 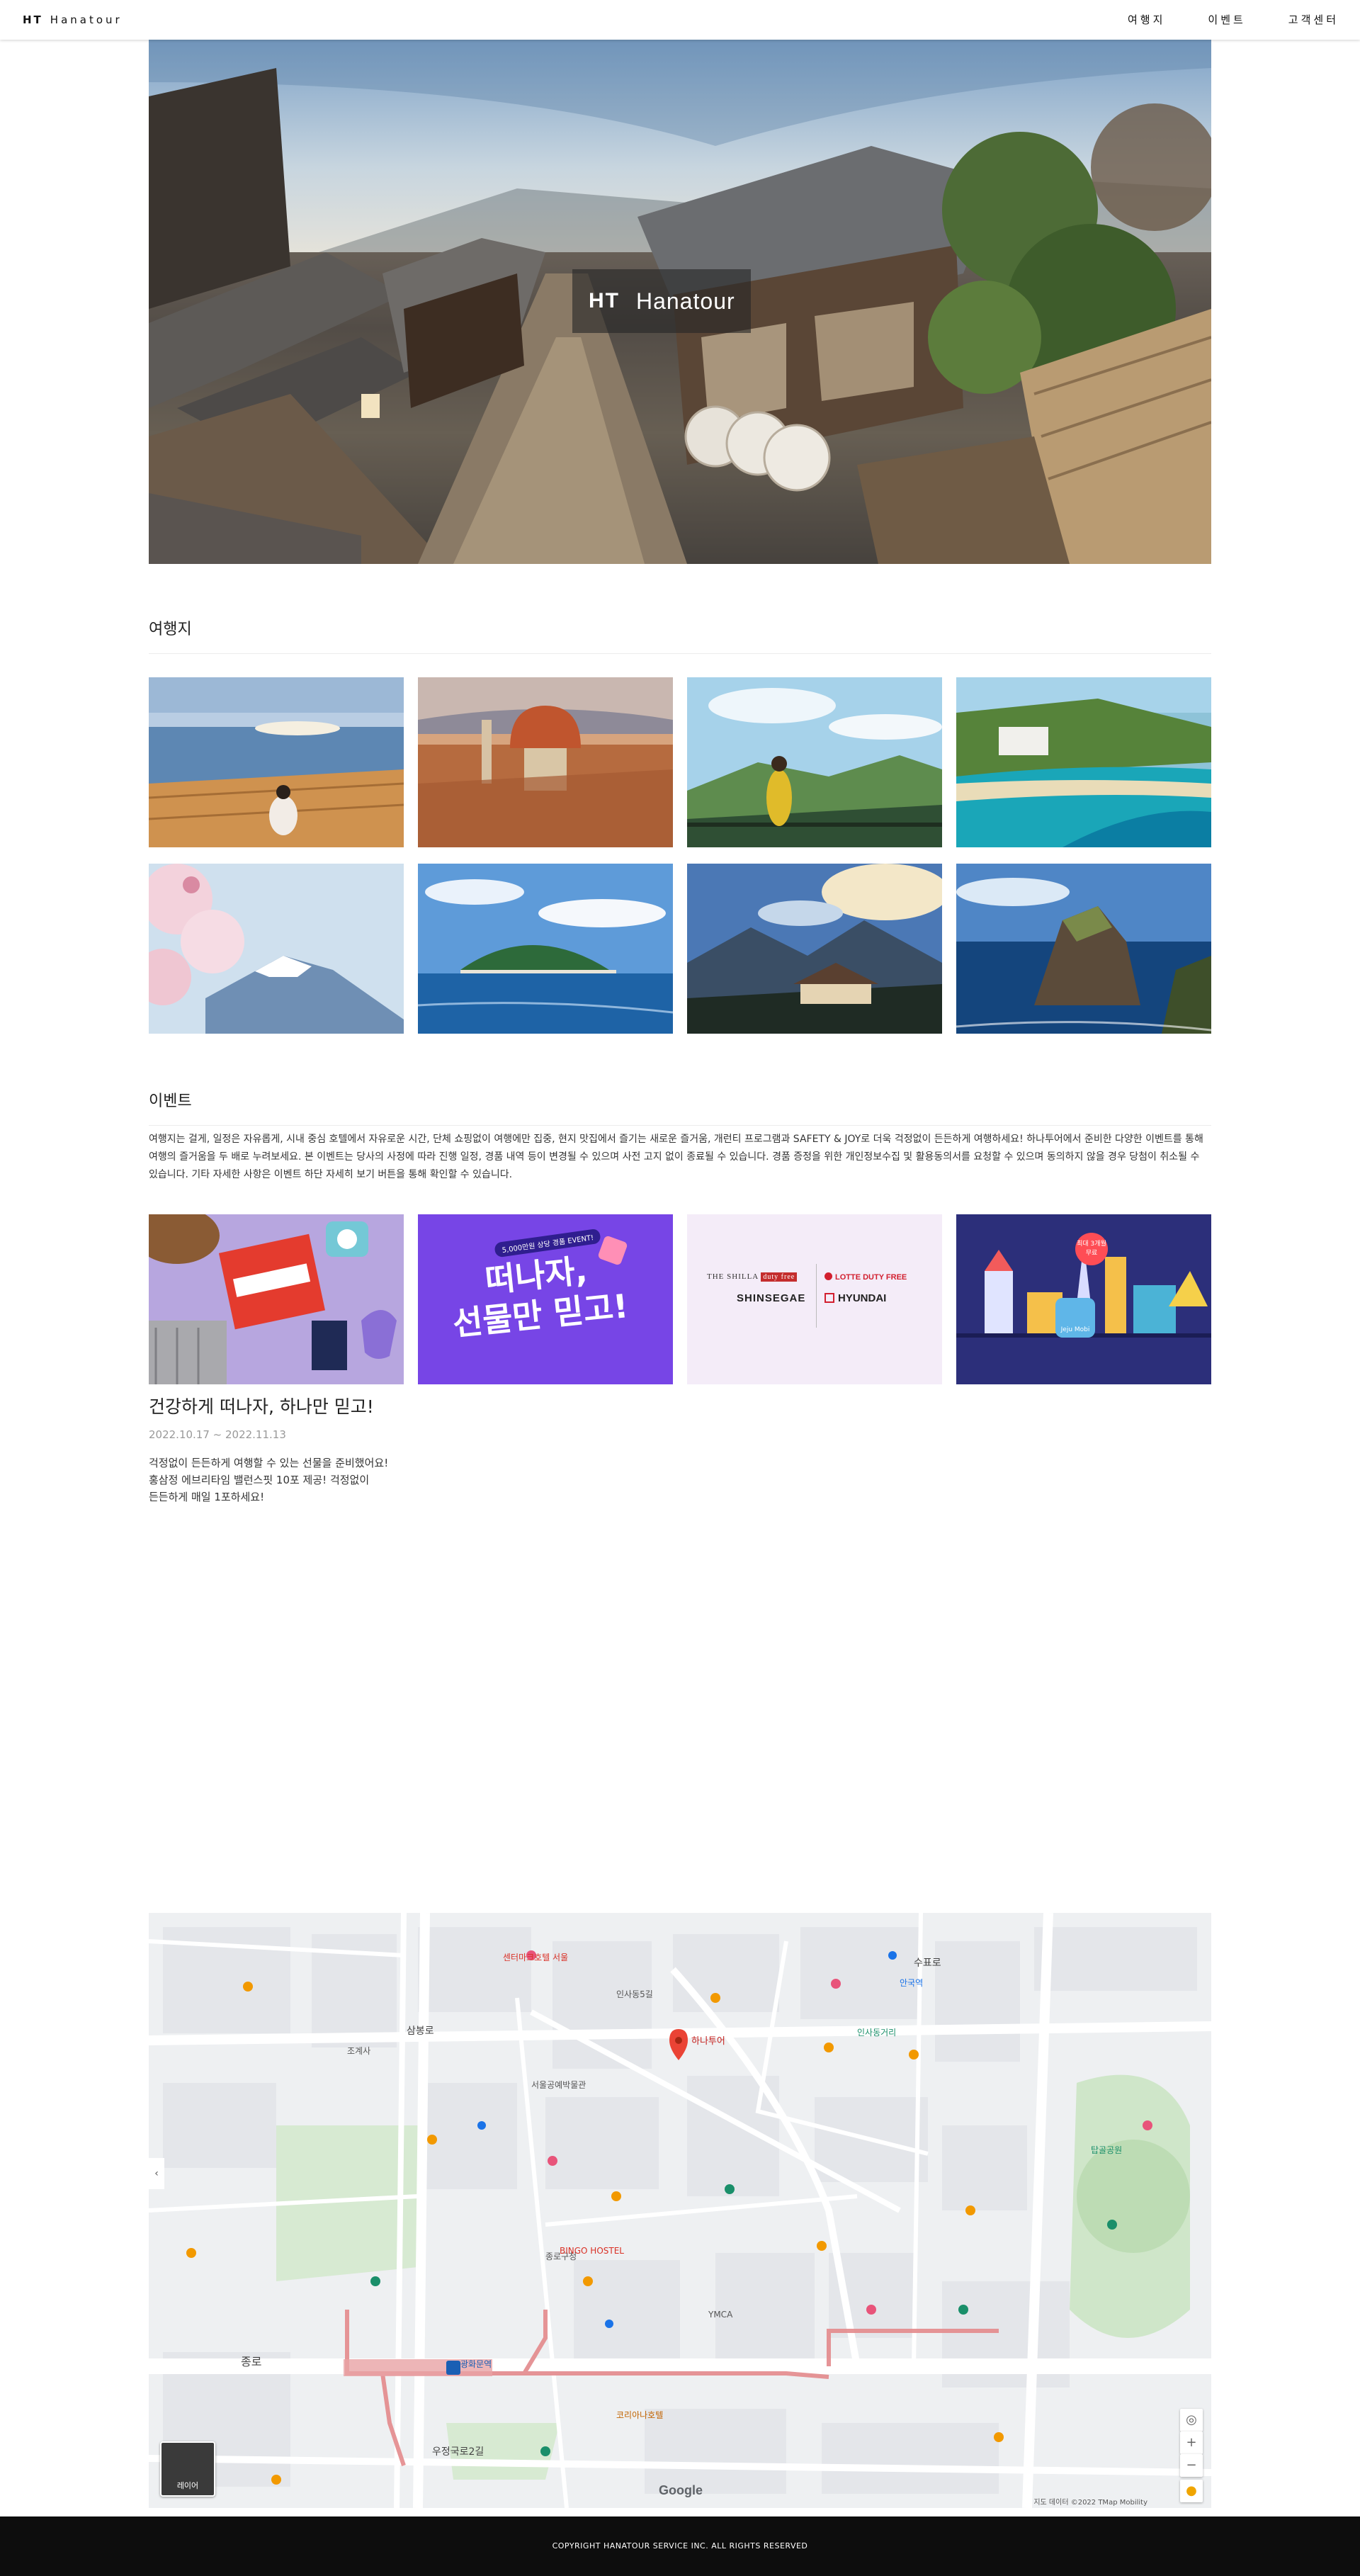 What do you see at coordinates (871, 1277) in the screenshot?
I see `lotte-name: LOTTE DUTY FREE` at bounding box center [871, 1277].